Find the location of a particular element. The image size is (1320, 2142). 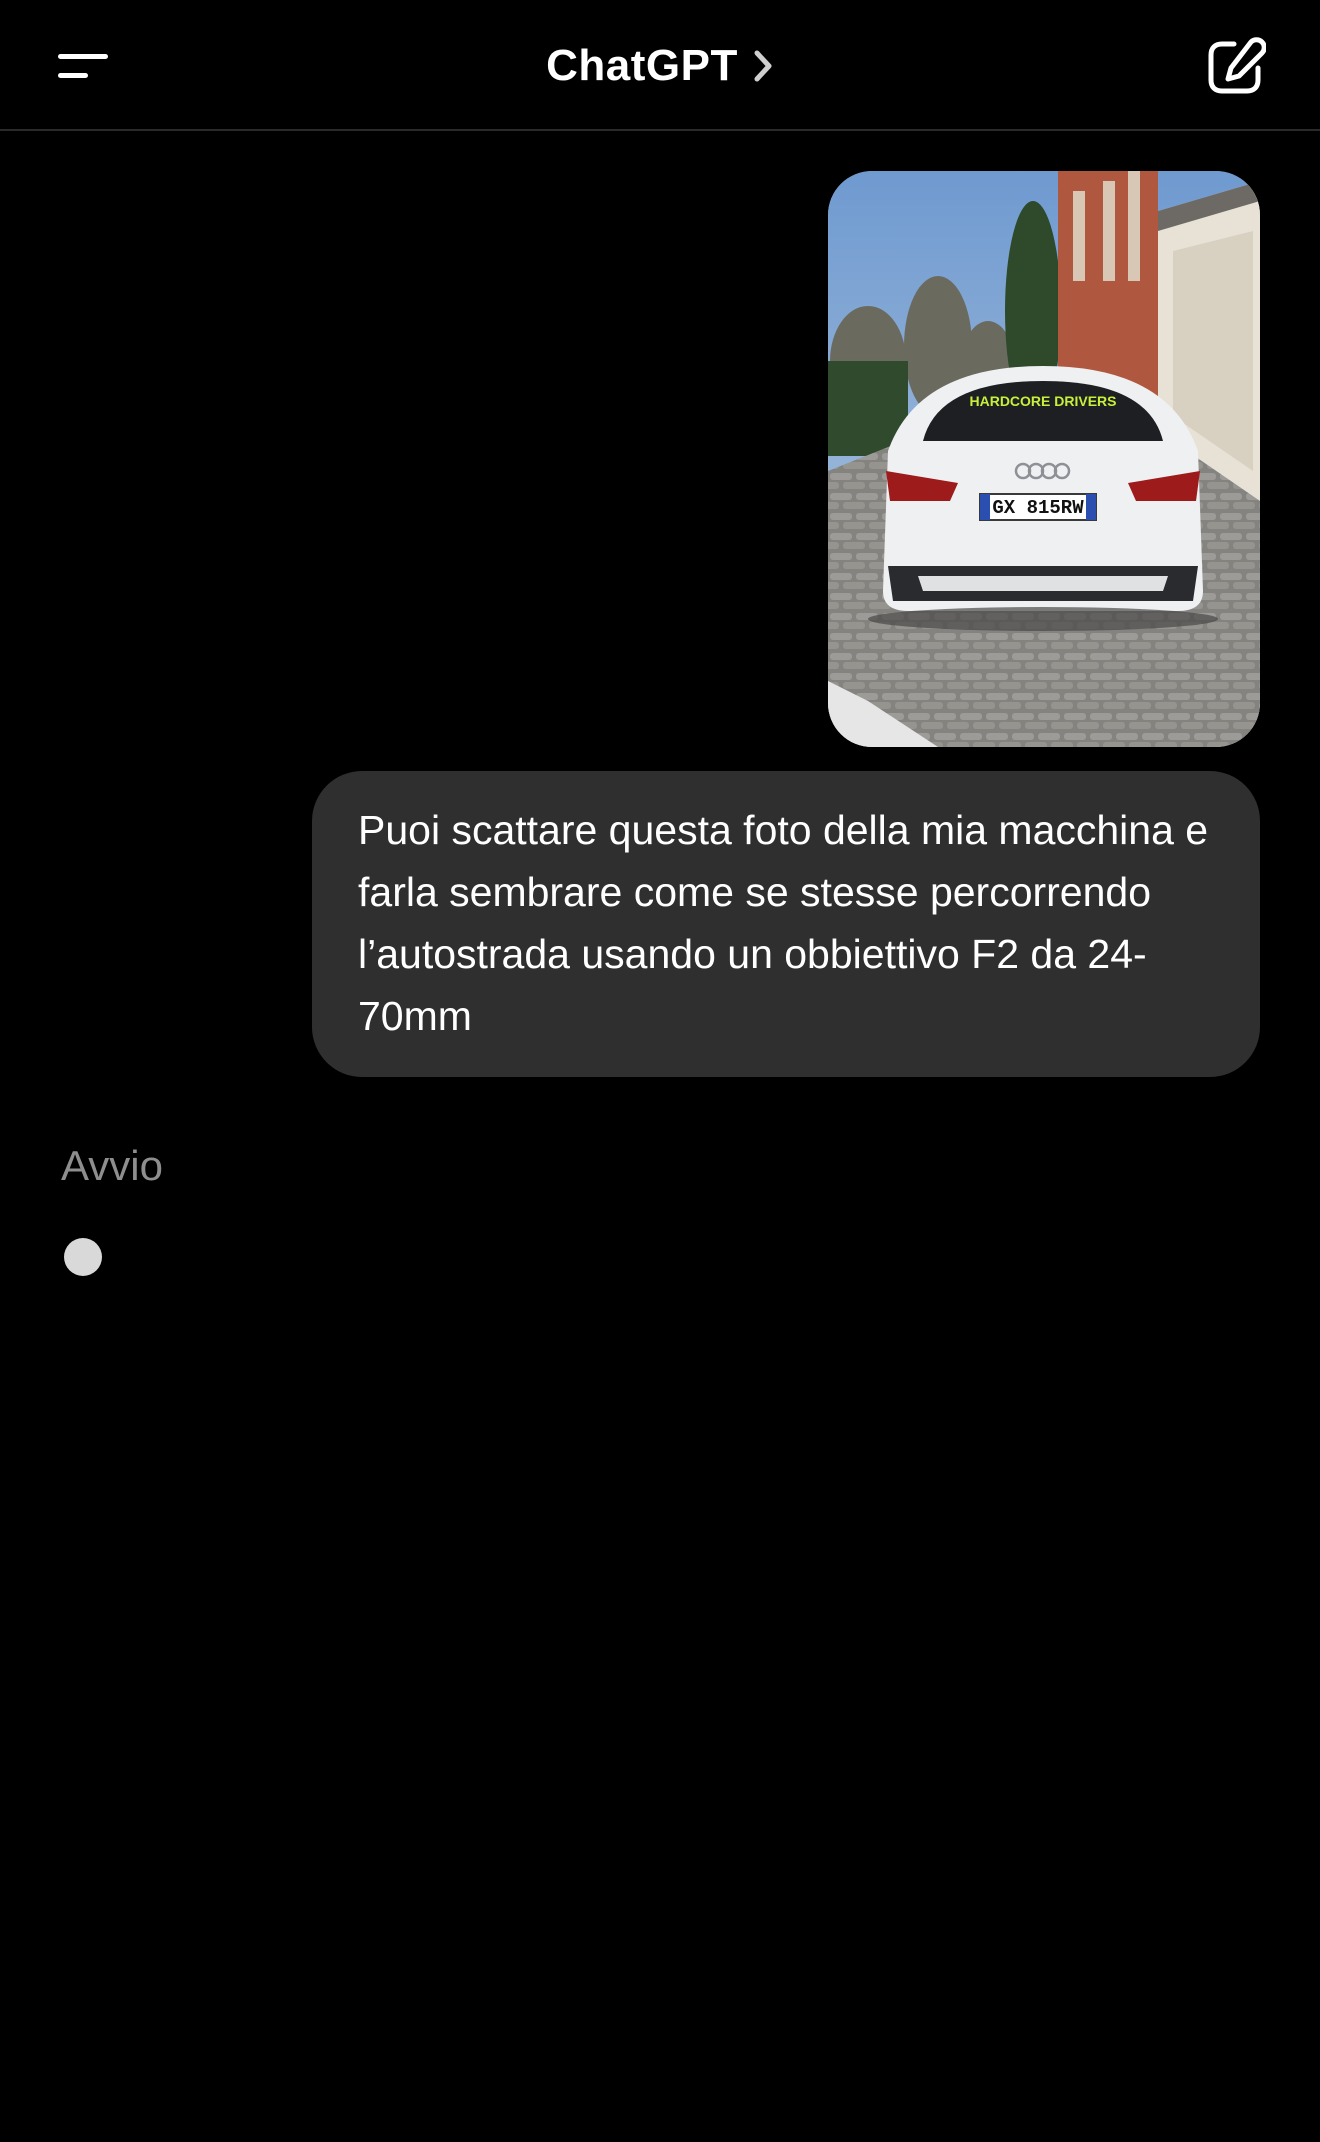

model-selector: ChatGPT is located at coordinates (660, 66).